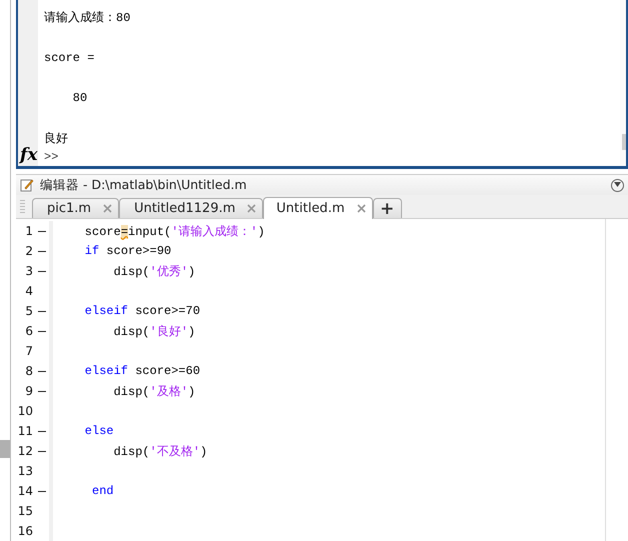 The height and width of the screenshot is (541, 628). Describe the element at coordinates (29, 331) in the screenshot. I see `line-number: 6` at that location.